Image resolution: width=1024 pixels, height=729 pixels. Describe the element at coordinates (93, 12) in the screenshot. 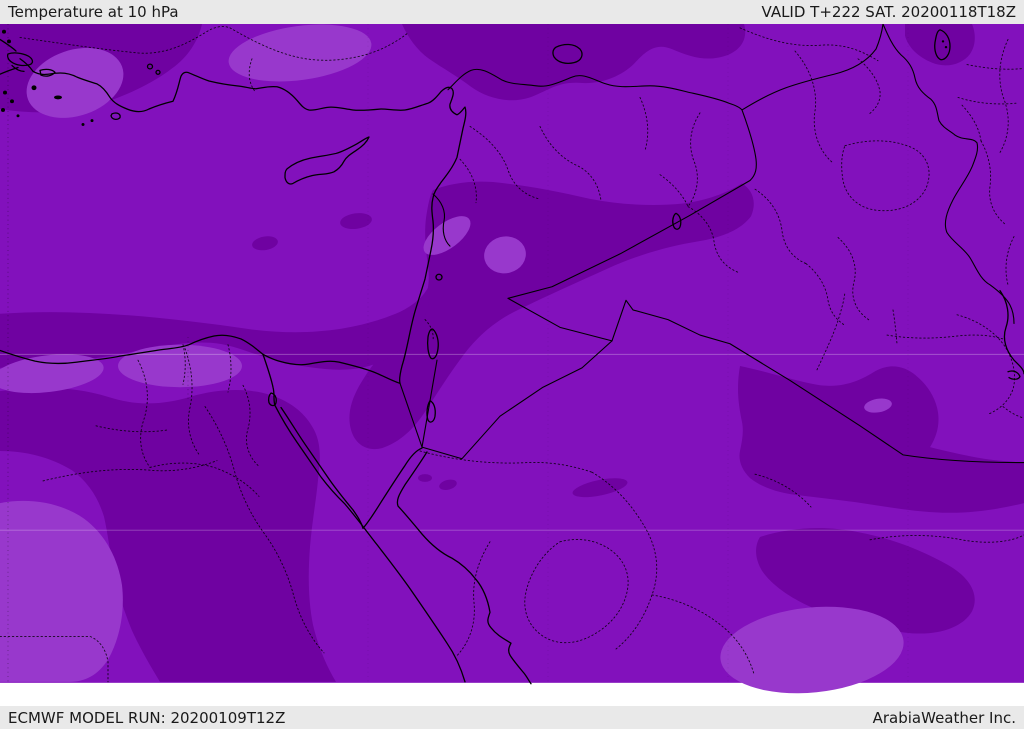

I see `map-title: Temperature at 10 hPa` at that location.